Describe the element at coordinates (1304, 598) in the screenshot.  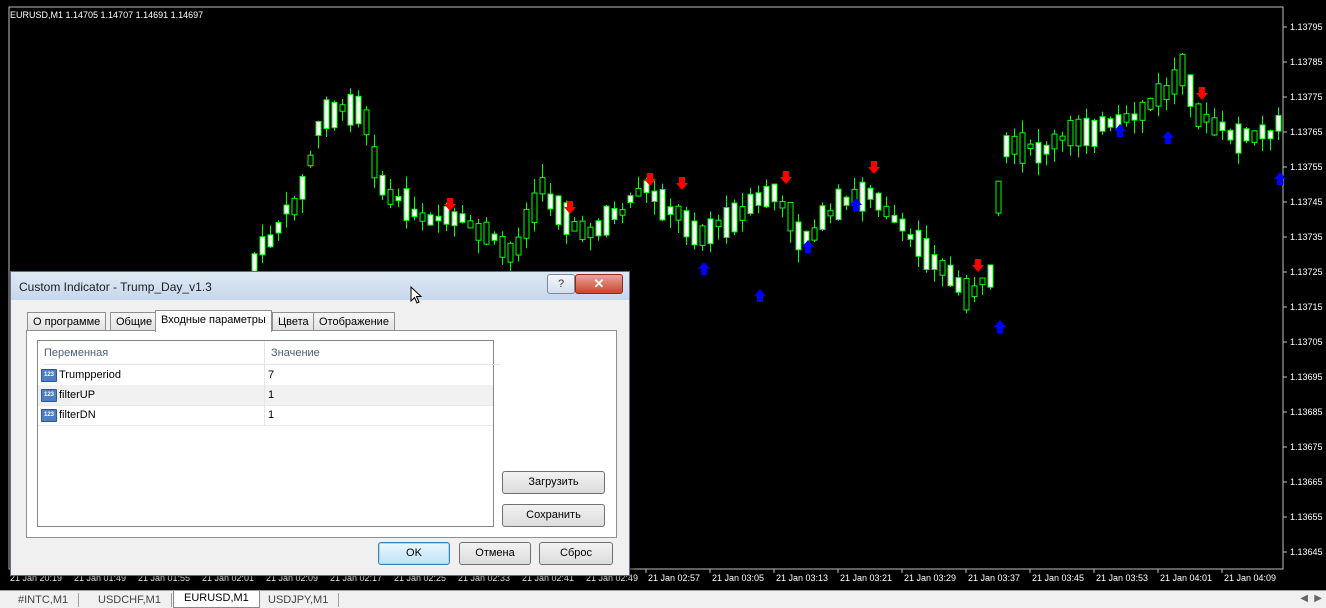
I see `tabs-scroll-left-icon: ◀` at that location.